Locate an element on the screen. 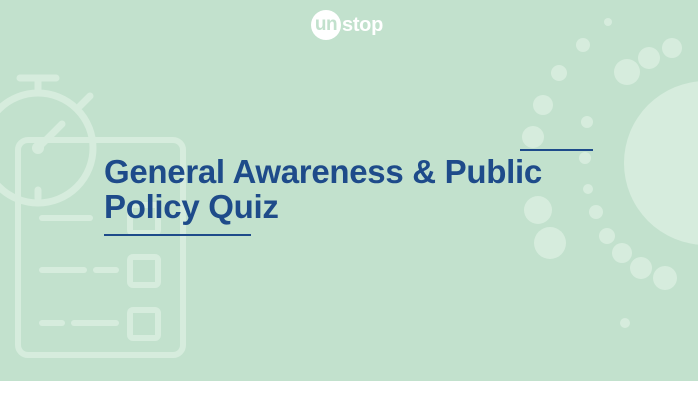 Image resolution: width=698 pixels, height=400 pixels. unstop-logo: un stop is located at coordinates (347, 25).